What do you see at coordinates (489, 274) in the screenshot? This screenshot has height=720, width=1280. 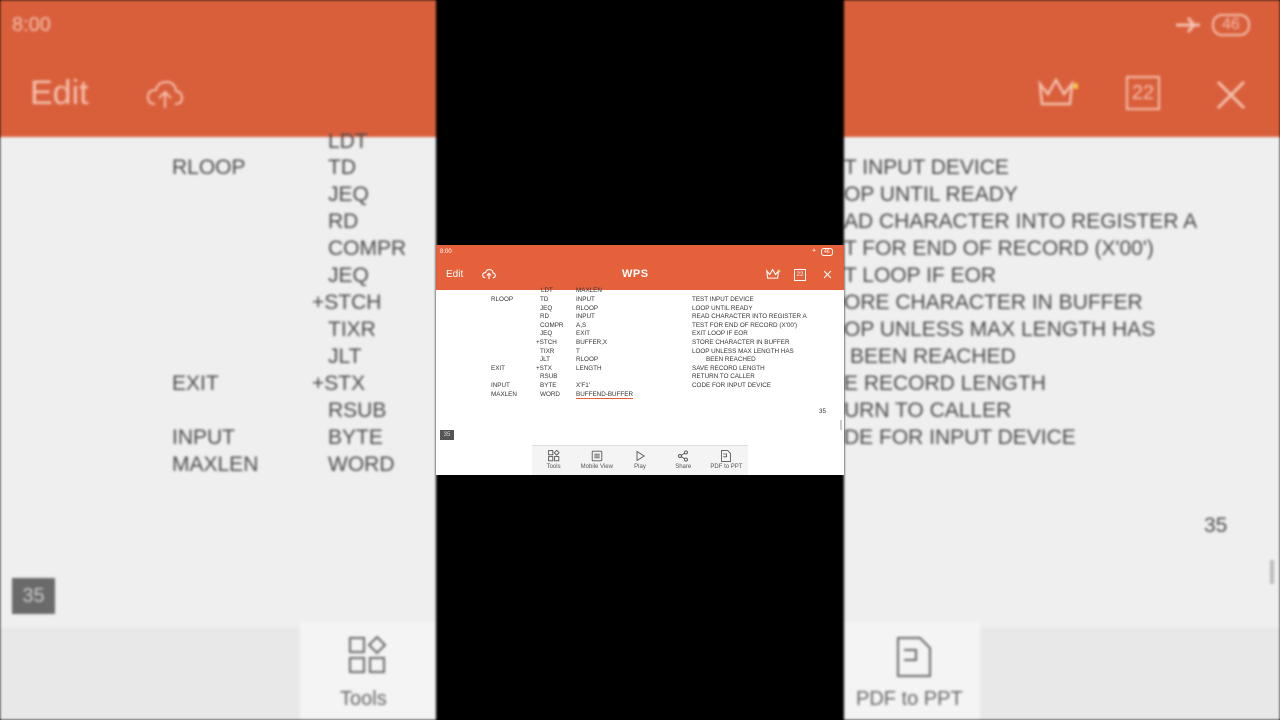 I see `cloud-upload-icon` at bounding box center [489, 274].